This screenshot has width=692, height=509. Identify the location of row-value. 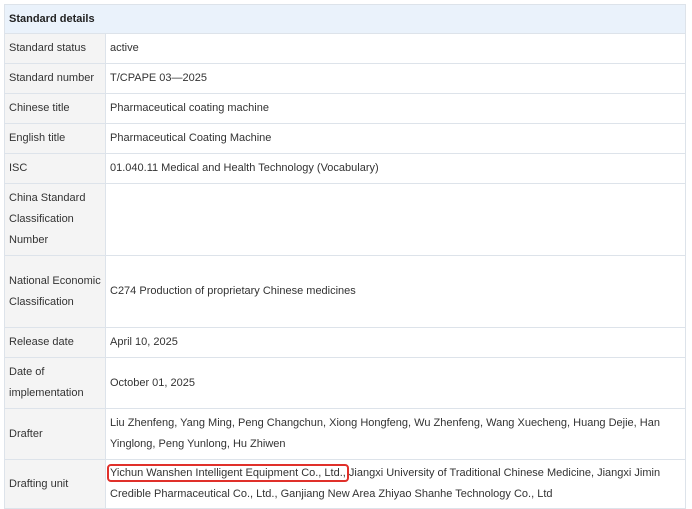
(395, 219).